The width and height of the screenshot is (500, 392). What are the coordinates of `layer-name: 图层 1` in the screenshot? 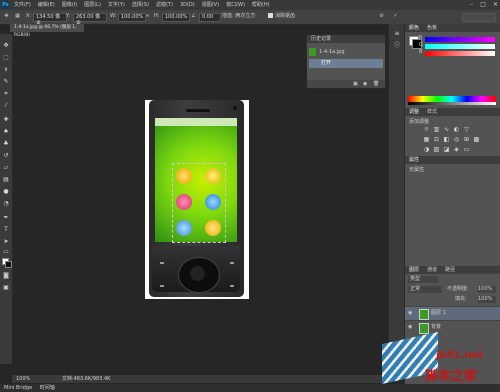 It's located at (438, 313).